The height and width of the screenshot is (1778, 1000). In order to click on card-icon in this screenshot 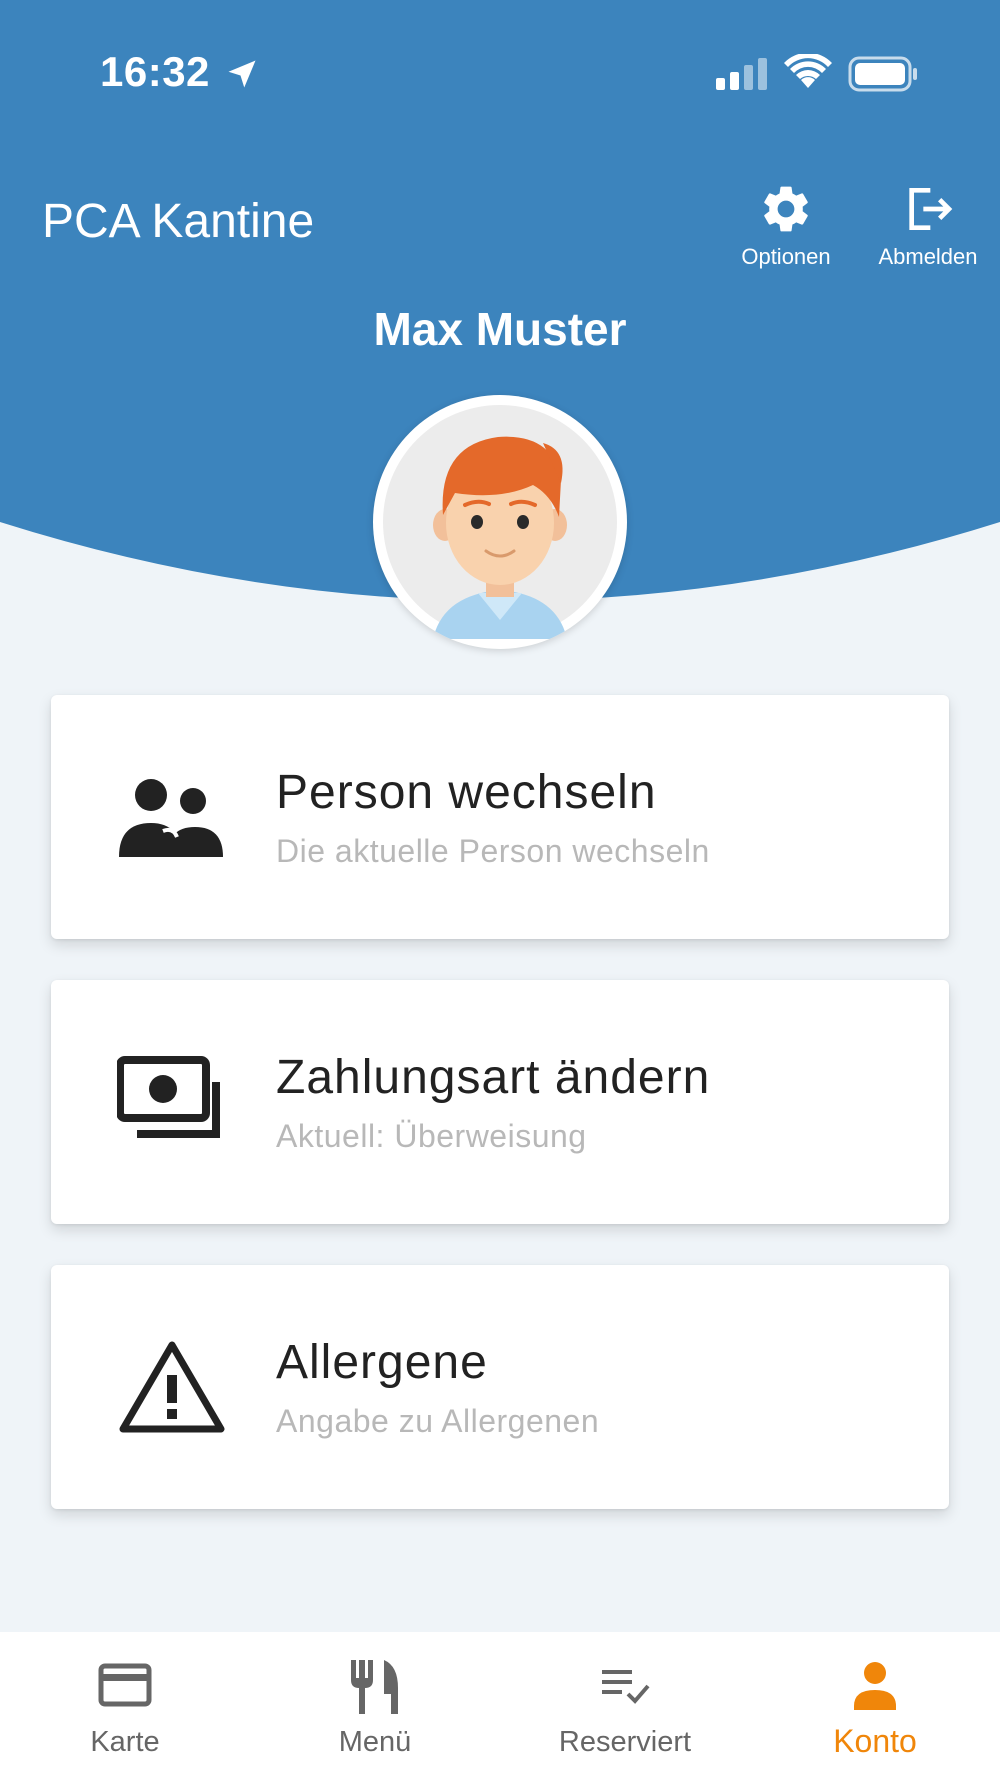, I will do `click(125, 1685)`.